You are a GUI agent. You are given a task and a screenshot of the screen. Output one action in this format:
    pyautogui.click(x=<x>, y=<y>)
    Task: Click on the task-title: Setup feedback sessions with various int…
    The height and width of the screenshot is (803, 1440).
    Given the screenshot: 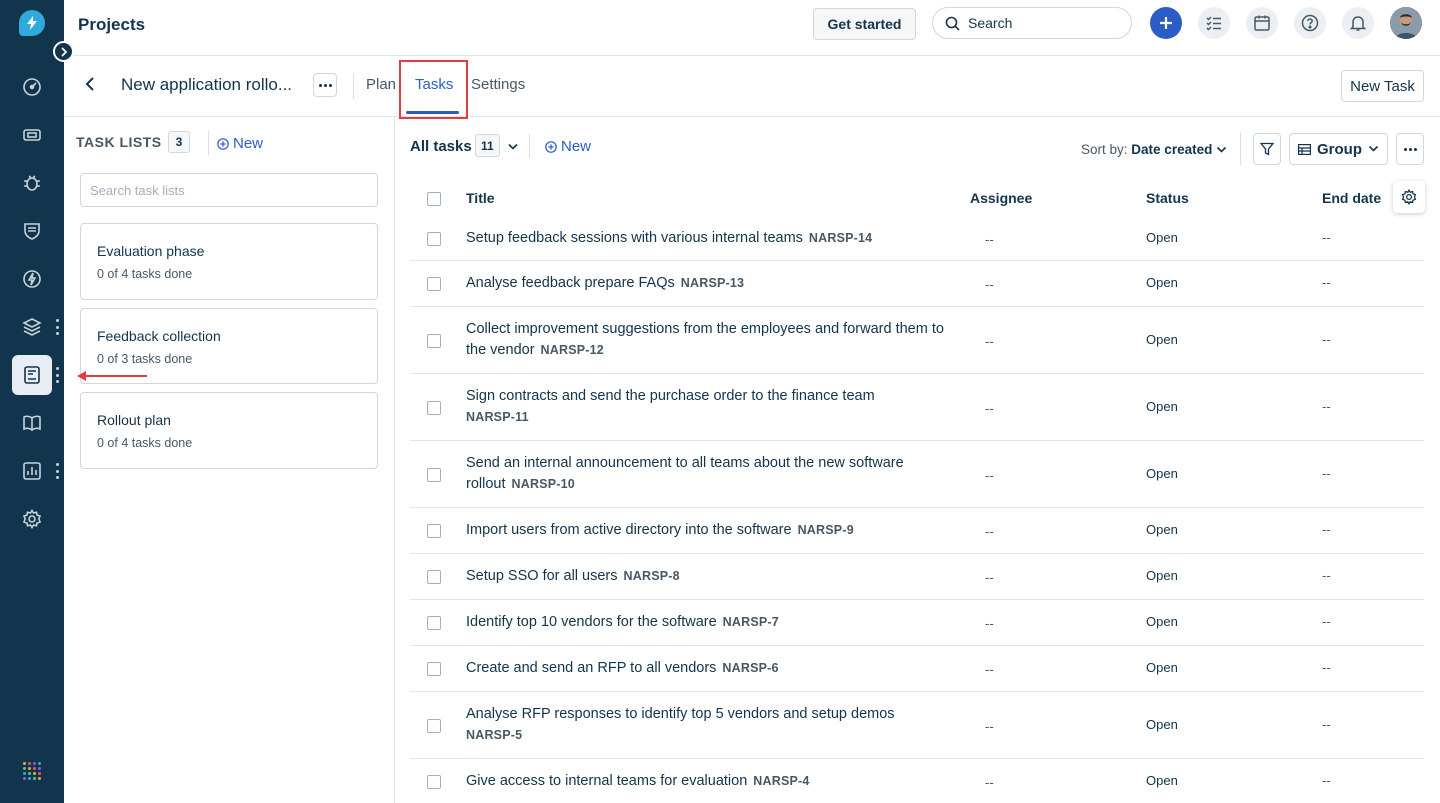 What is the action you would take?
    pyautogui.click(x=706, y=238)
    